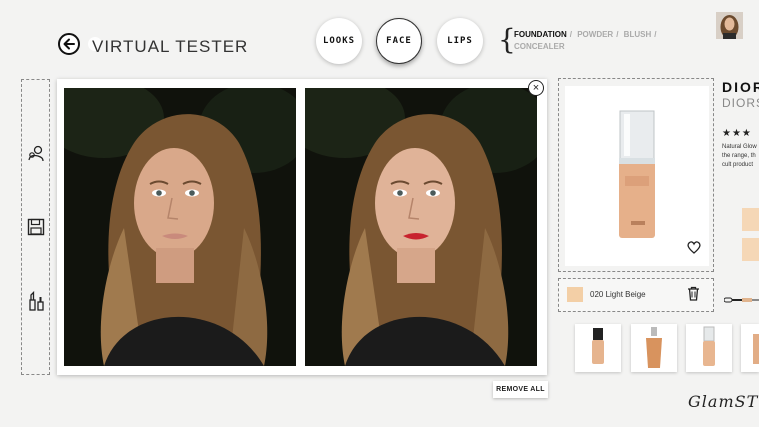  I want to click on subnav-foundation: FOUNDATION, so click(540, 34).